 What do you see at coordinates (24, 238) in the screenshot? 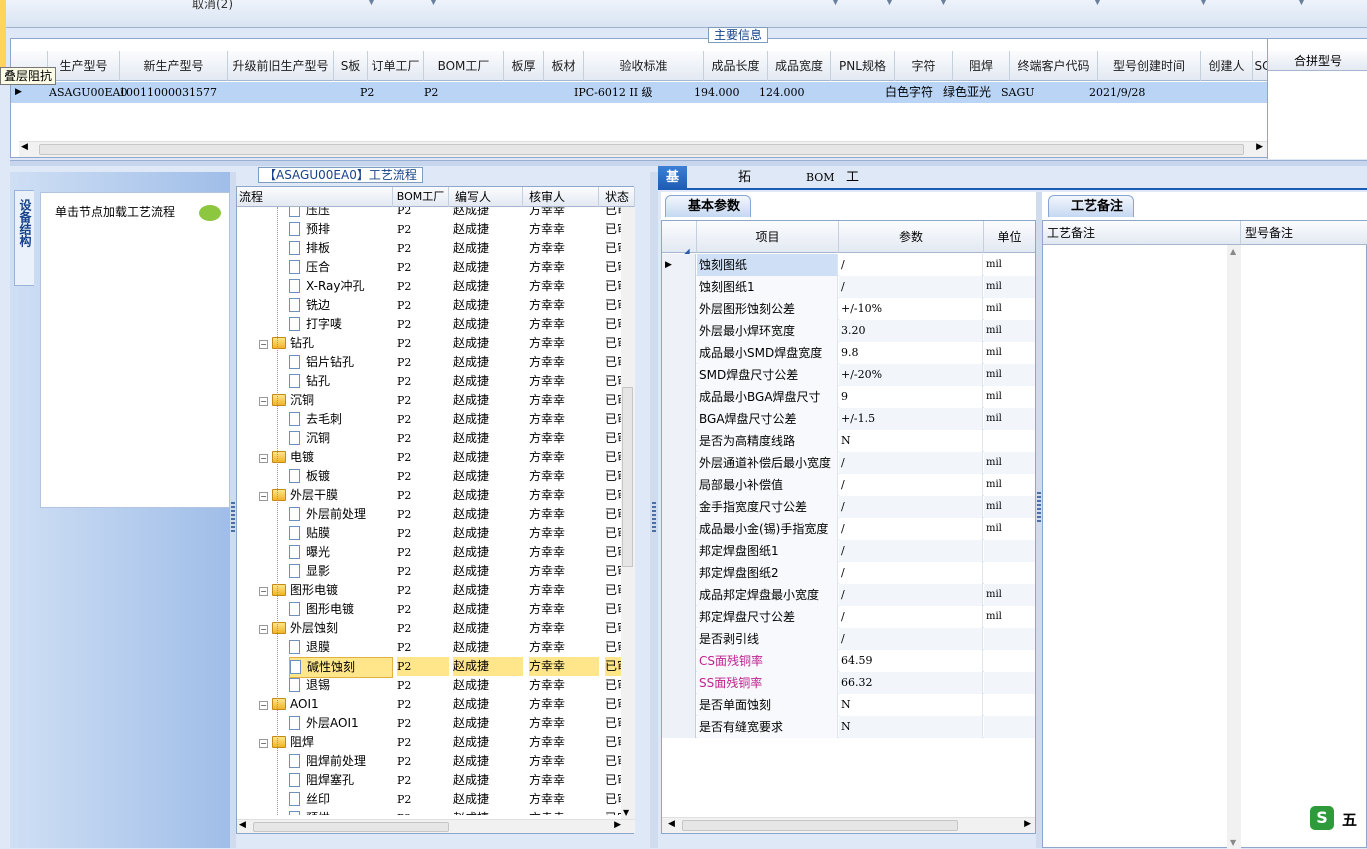
I see `tab-device-structure: 设备结构` at bounding box center [24, 238].